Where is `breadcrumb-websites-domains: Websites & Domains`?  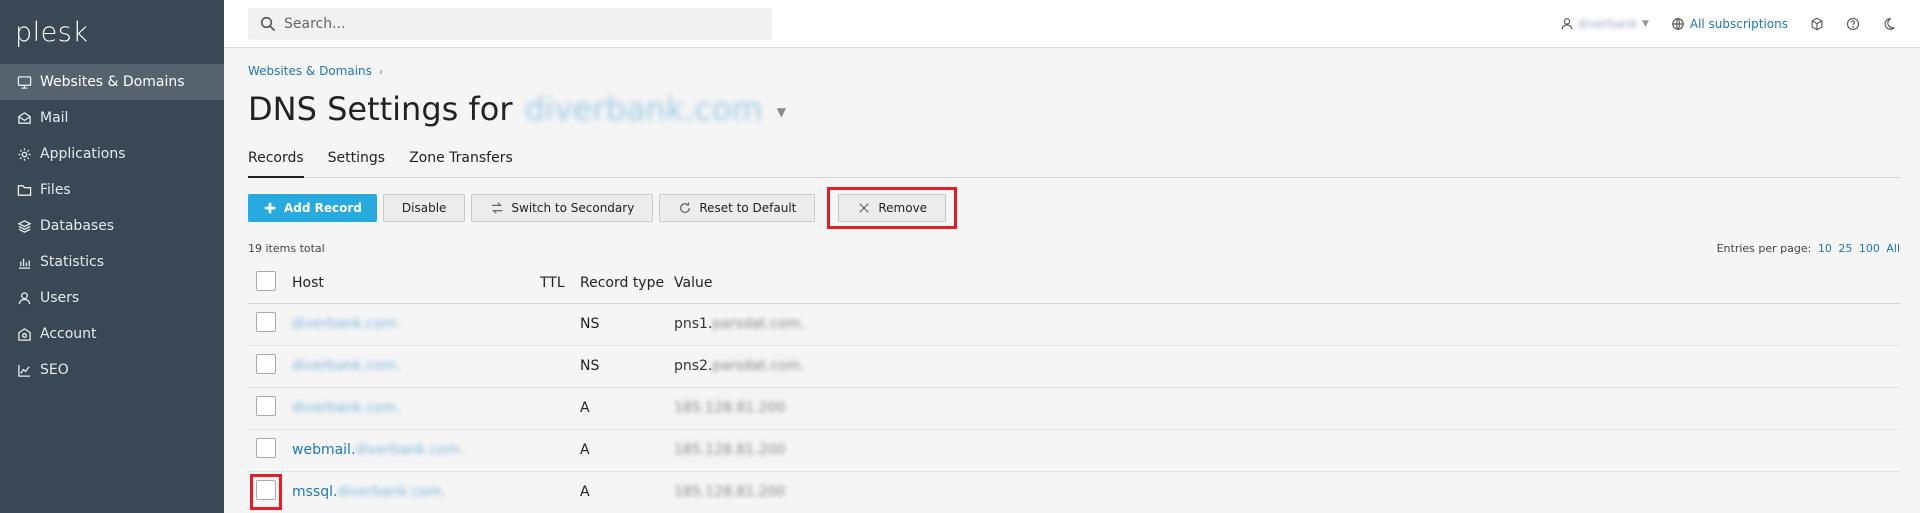
breadcrumb-websites-domains: Websites & Domains is located at coordinates (310, 71).